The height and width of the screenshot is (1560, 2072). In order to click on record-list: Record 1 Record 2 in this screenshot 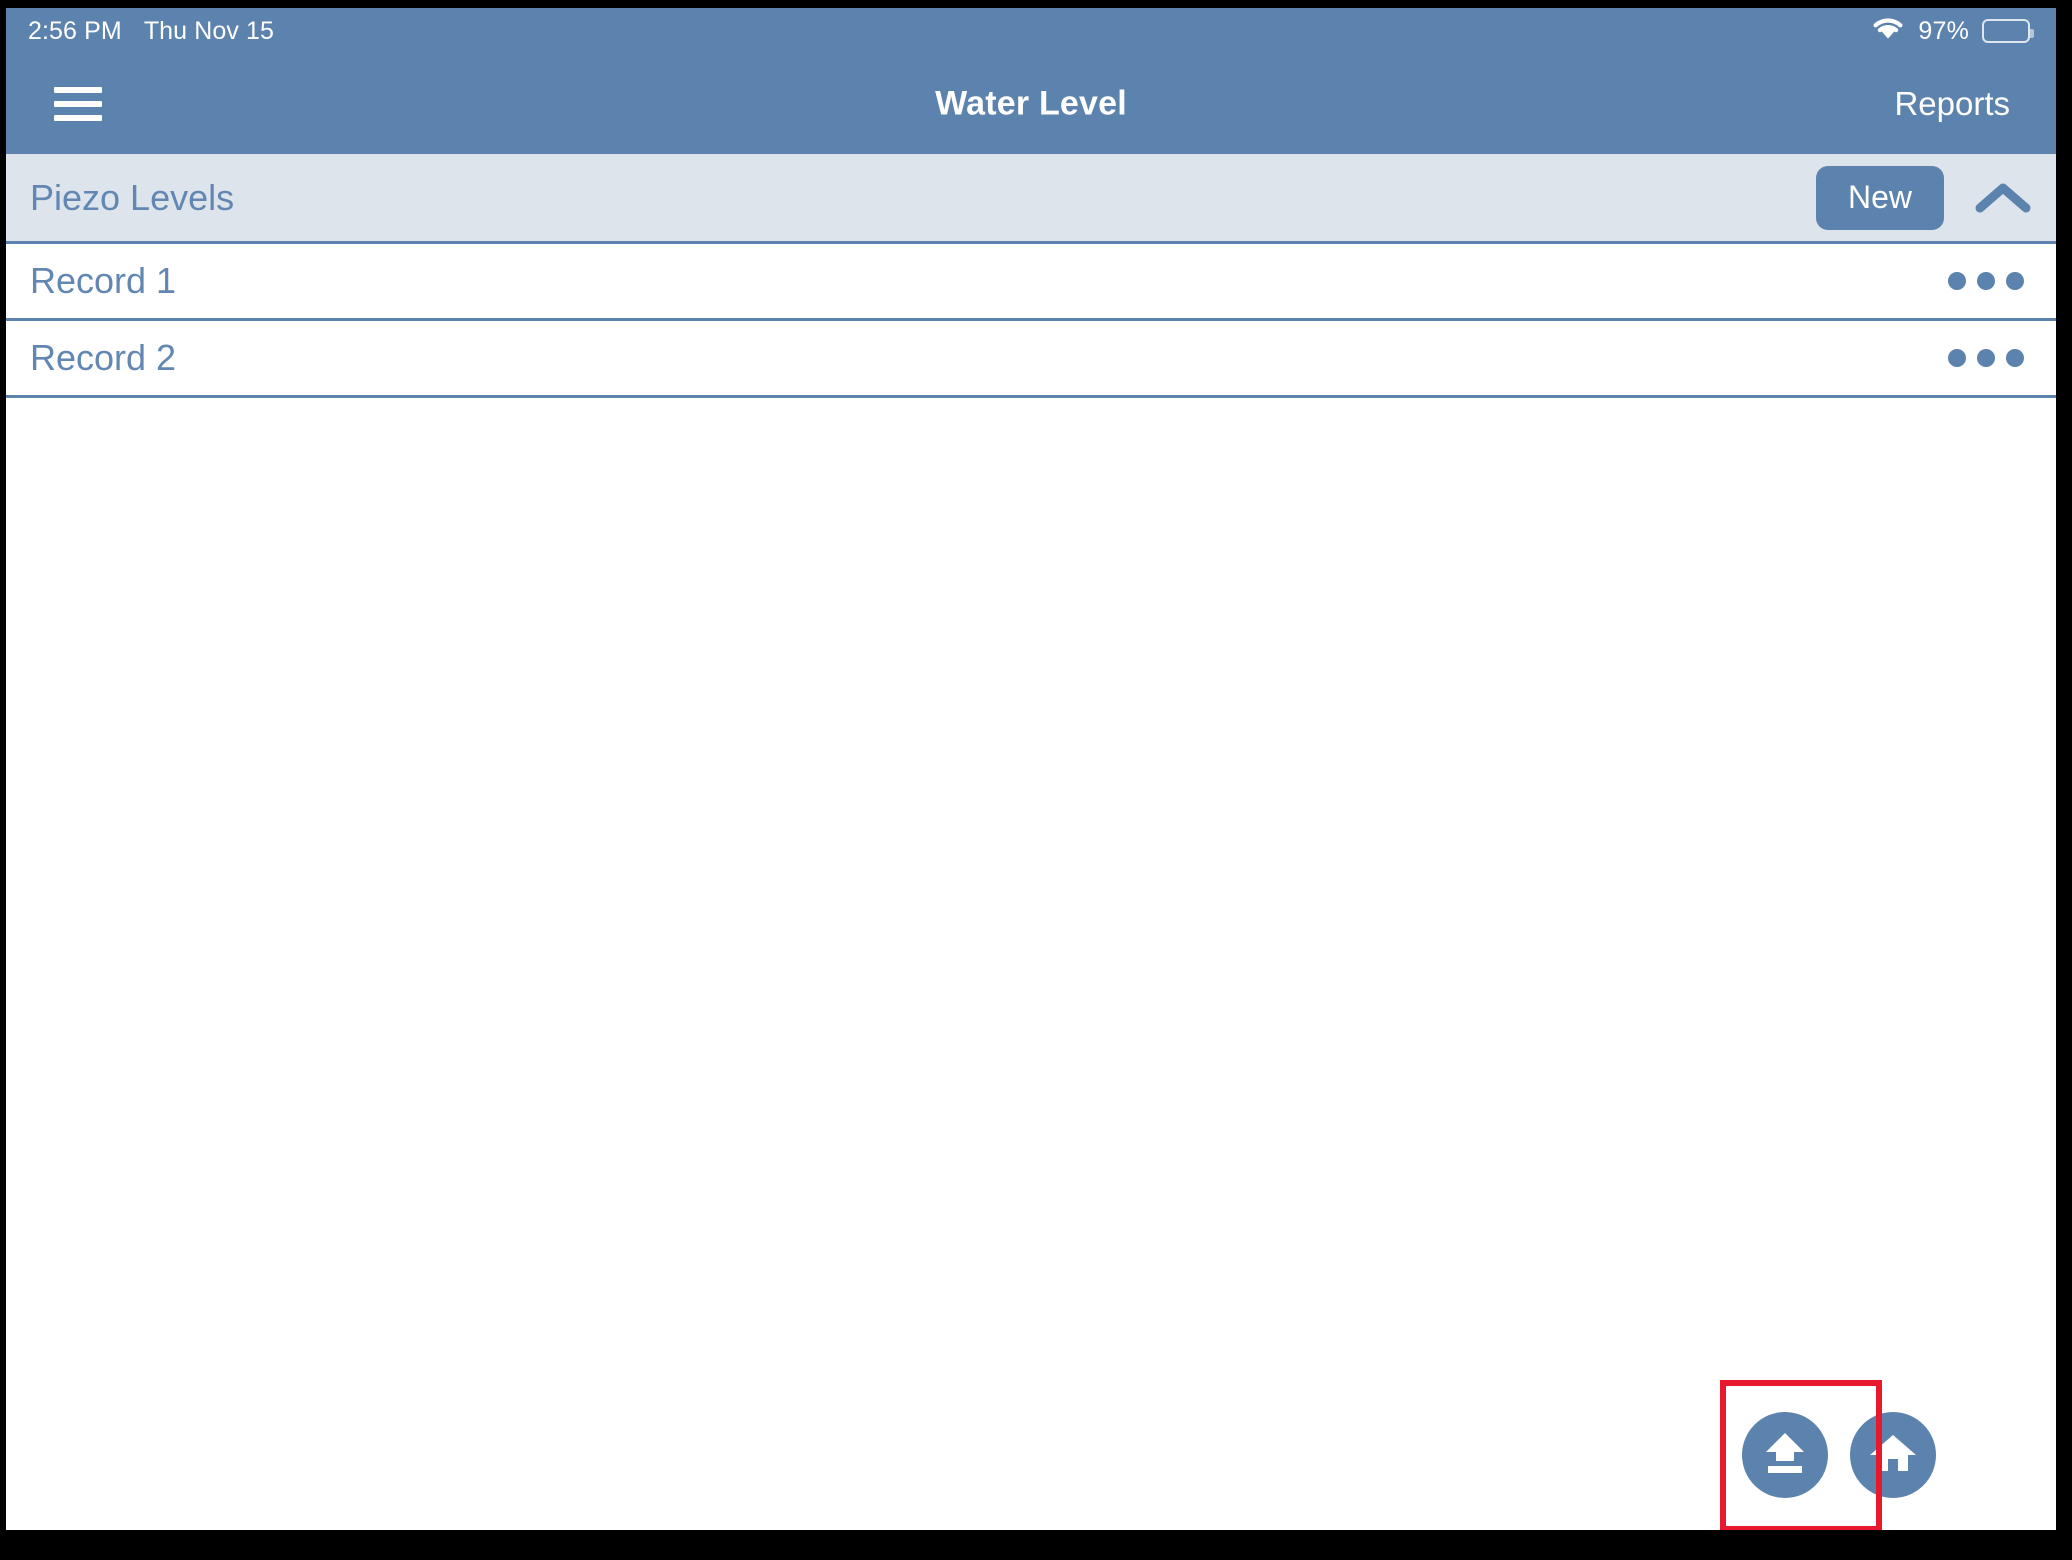, I will do `click(1031, 321)`.